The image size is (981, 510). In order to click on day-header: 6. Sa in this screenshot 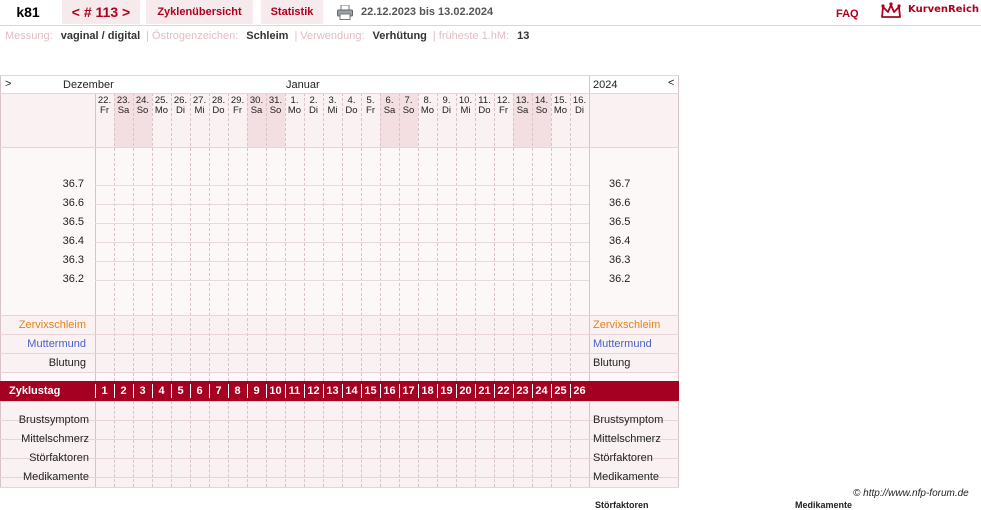, I will do `click(389, 106)`.